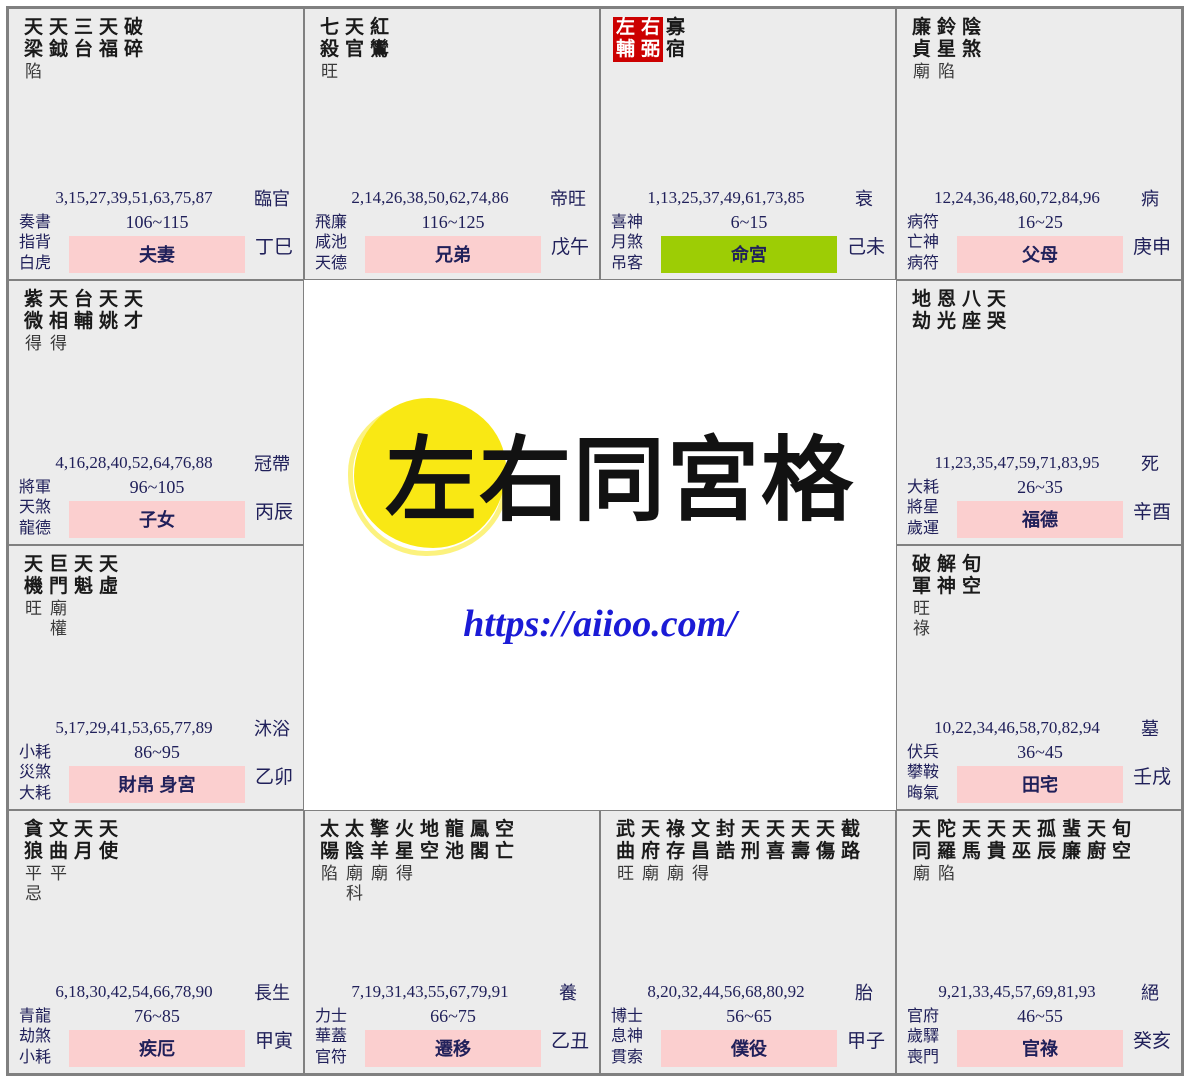 This screenshot has height=1082, width=1190. I want to click on watermark-text: 左右同宮格, so click(619, 480).